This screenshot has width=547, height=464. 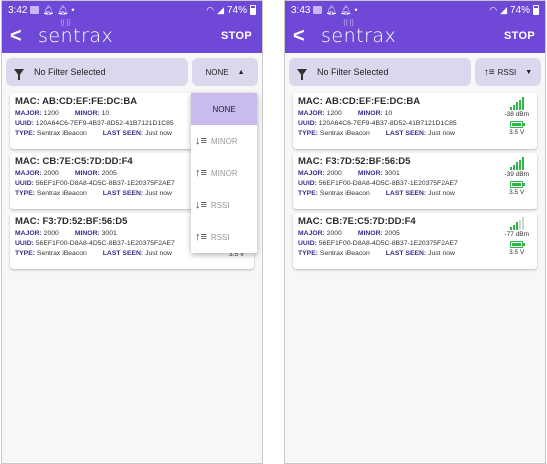 I want to click on device-major: 1200, so click(x=51, y=113).